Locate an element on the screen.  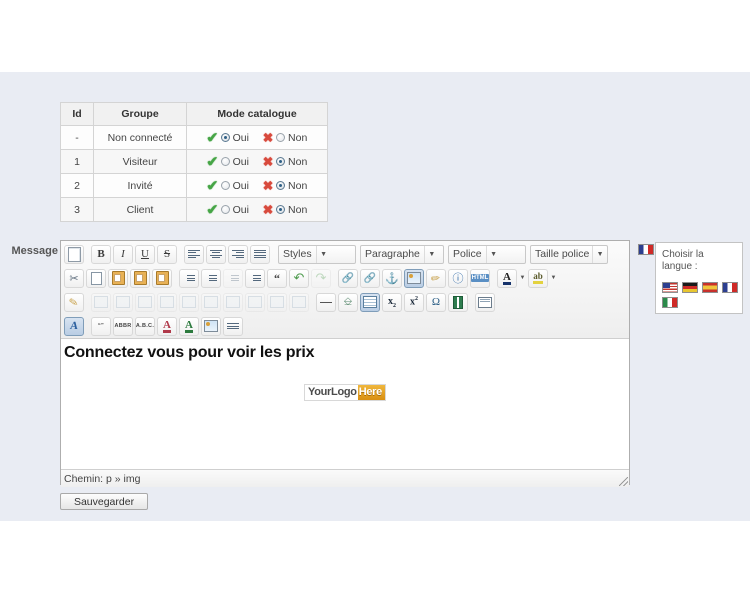
flag-icon-fr is located at coordinates (730, 287).